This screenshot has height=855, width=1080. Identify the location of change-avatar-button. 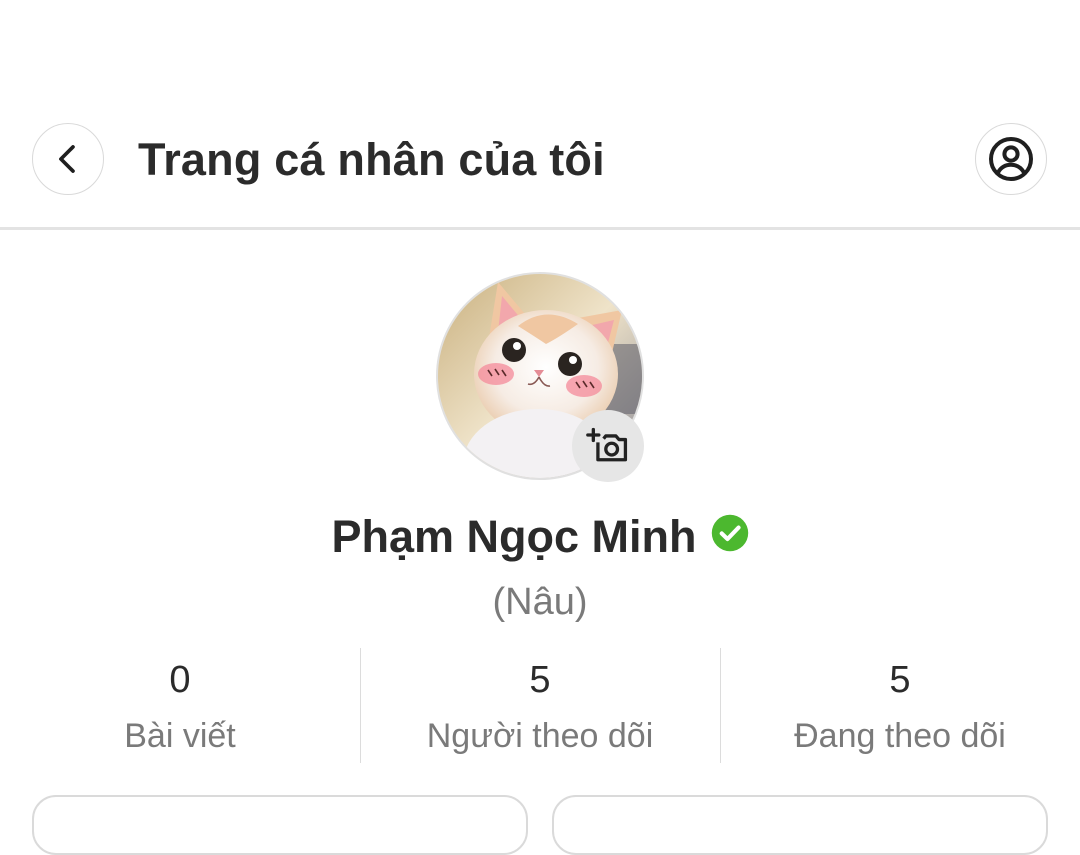
(608, 446).